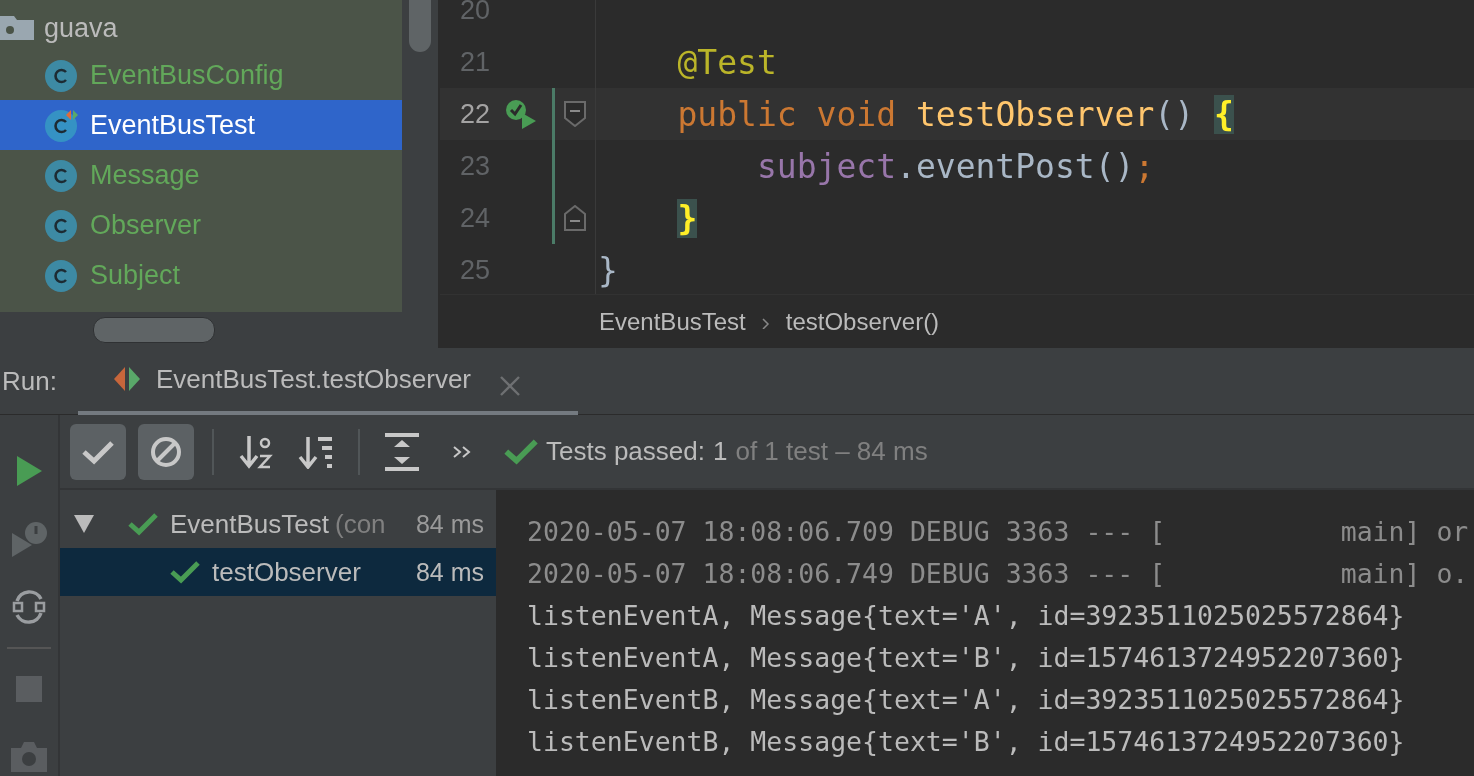  What do you see at coordinates (127, 379) in the screenshot?
I see `test-icon` at bounding box center [127, 379].